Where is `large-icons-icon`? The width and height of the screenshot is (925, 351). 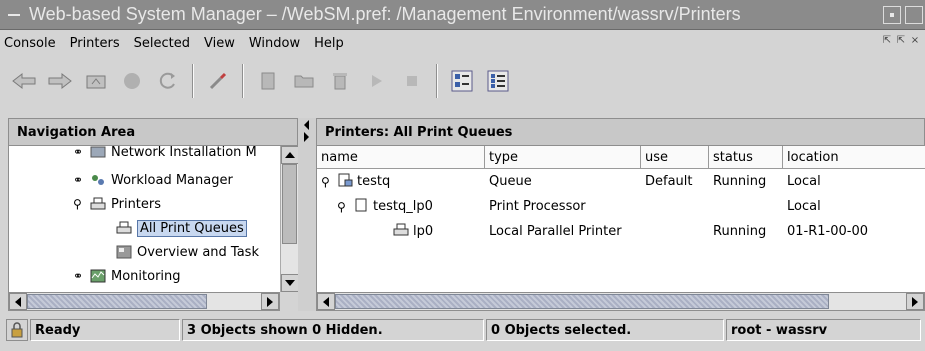 large-icons-icon is located at coordinates (462, 81).